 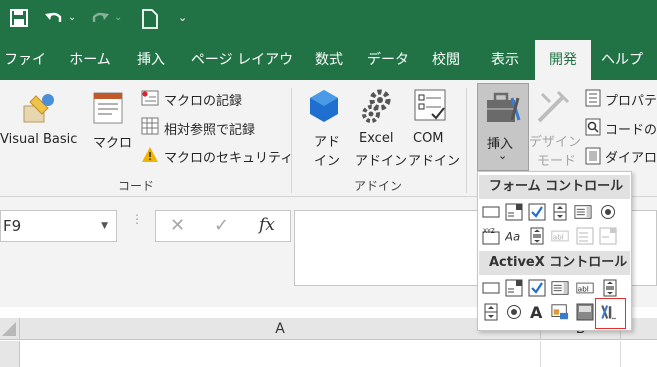 What do you see at coordinates (376, 138) in the screenshot?
I see `excel-addin-button-line1: Excel` at bounding box center [376, 138].